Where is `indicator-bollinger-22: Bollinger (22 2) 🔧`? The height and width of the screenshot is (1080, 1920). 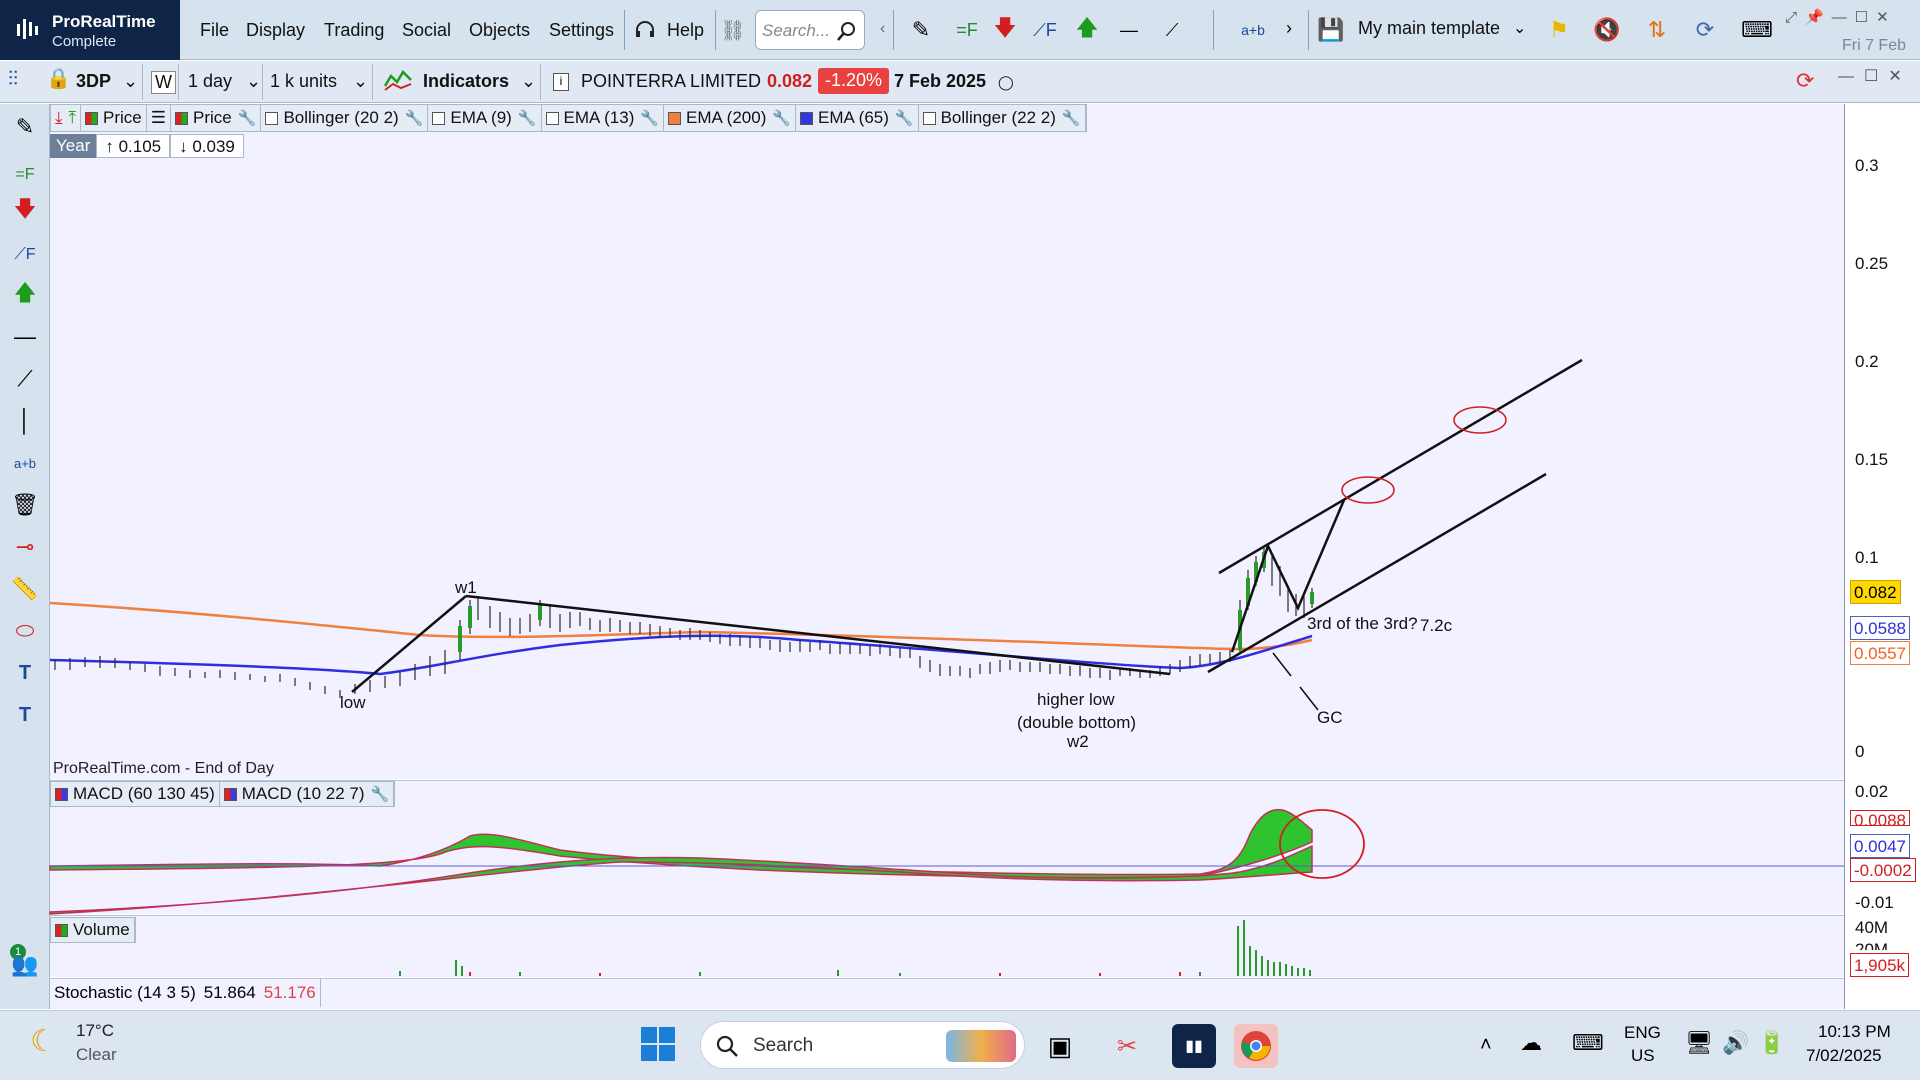
indicator-bollinger-22: Bollinger (22 2) 🔧 is located at coordinates (1002, 118).